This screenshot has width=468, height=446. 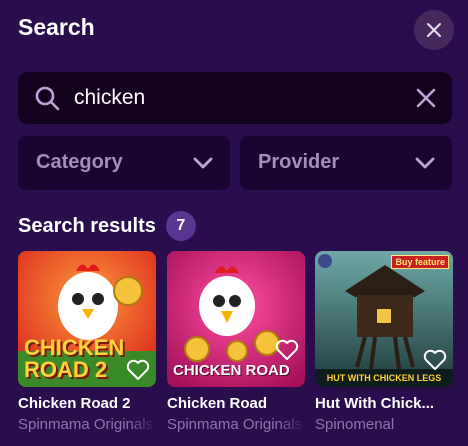 I want to click on game-name: Chicken Road, so click(x=217, y=403).